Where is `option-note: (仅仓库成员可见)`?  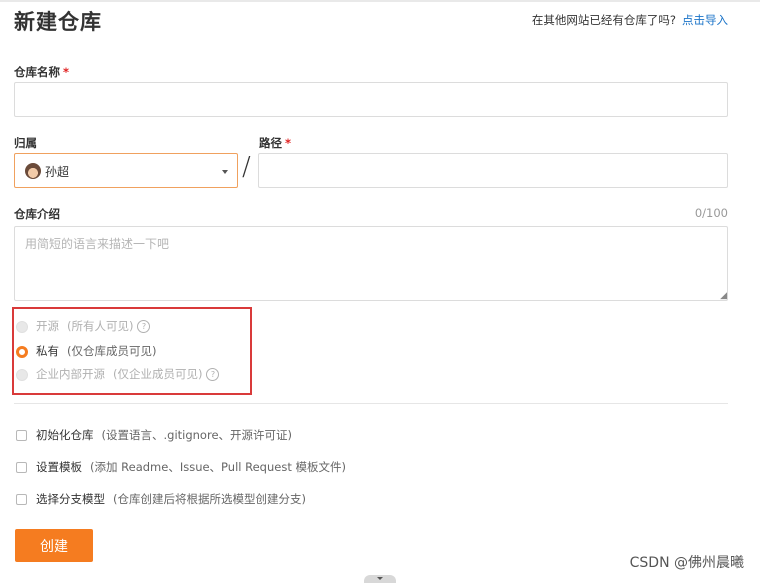
option-note: (仅仓库成员可见) is located at coordinates (112, 351).